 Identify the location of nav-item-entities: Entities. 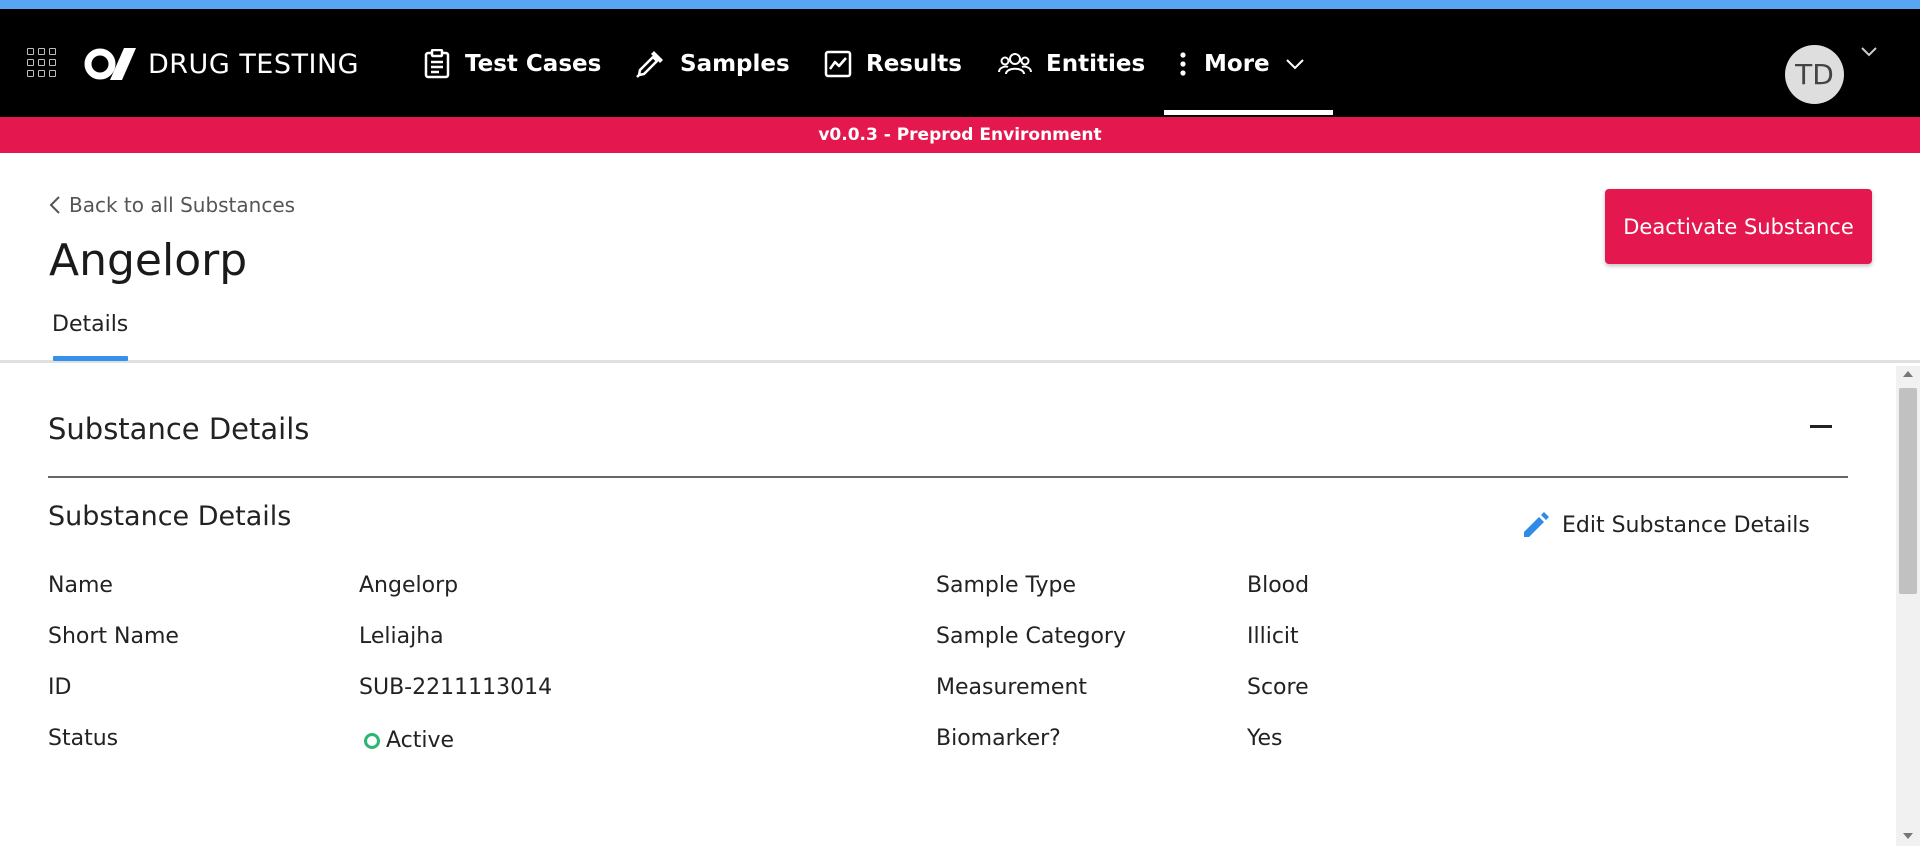
(1071, 64).